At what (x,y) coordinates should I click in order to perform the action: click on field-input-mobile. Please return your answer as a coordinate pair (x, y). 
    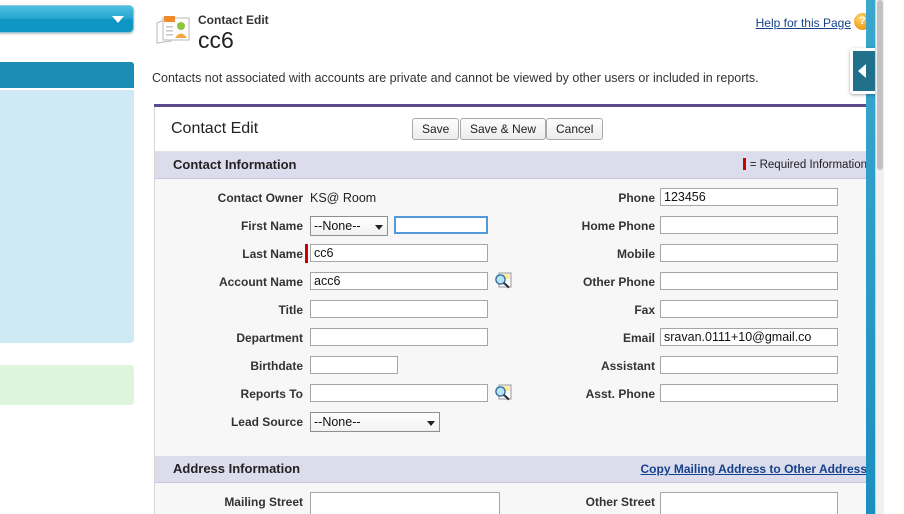
    Looking at the image, I should click on (749, 253).